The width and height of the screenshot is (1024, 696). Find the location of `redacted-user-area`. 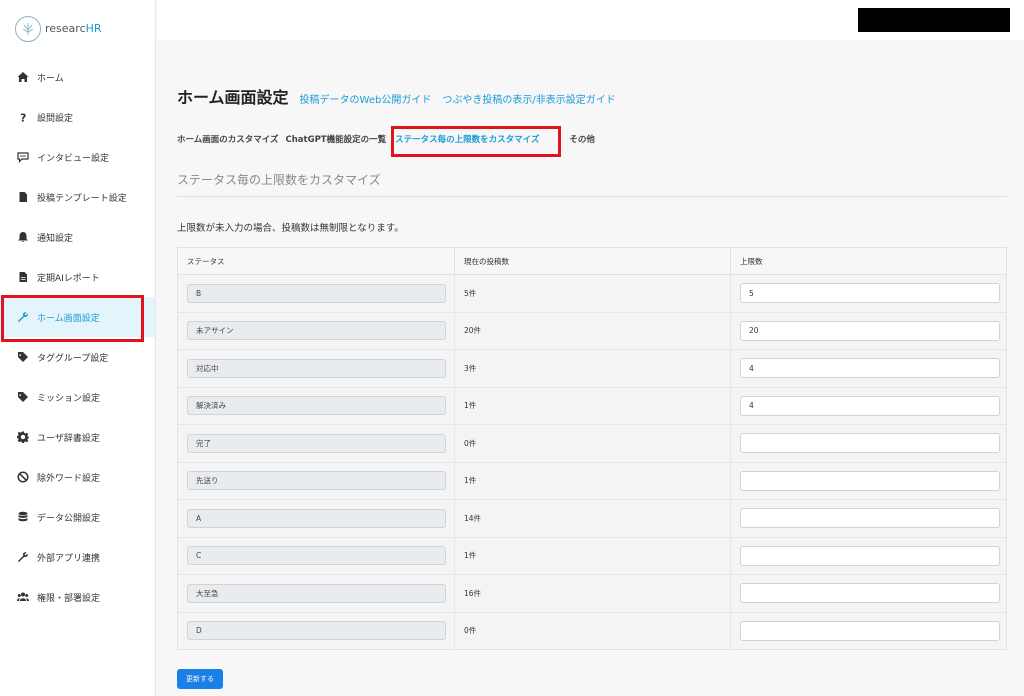

redacted-user-area is located at coordinates (934, 20).